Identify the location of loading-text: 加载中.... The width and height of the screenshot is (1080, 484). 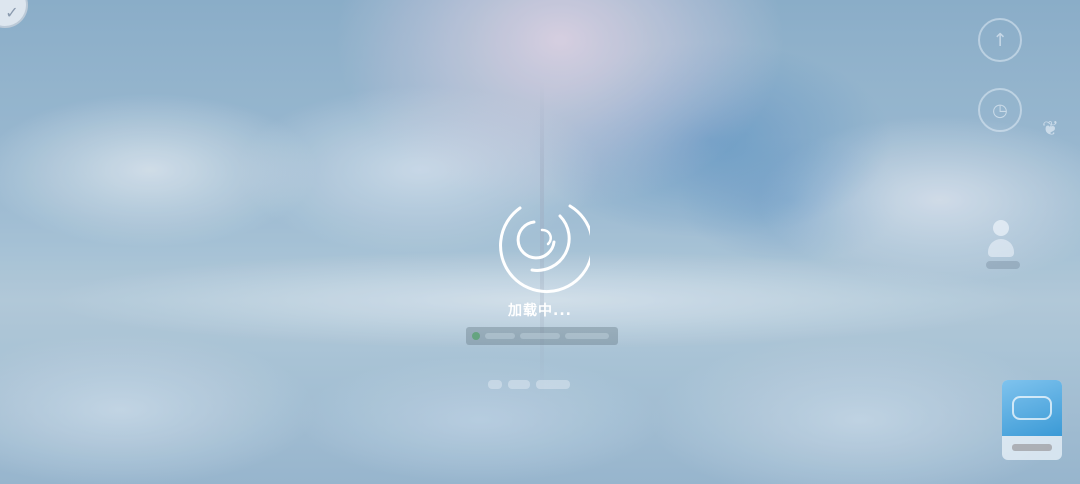
(540, 311).